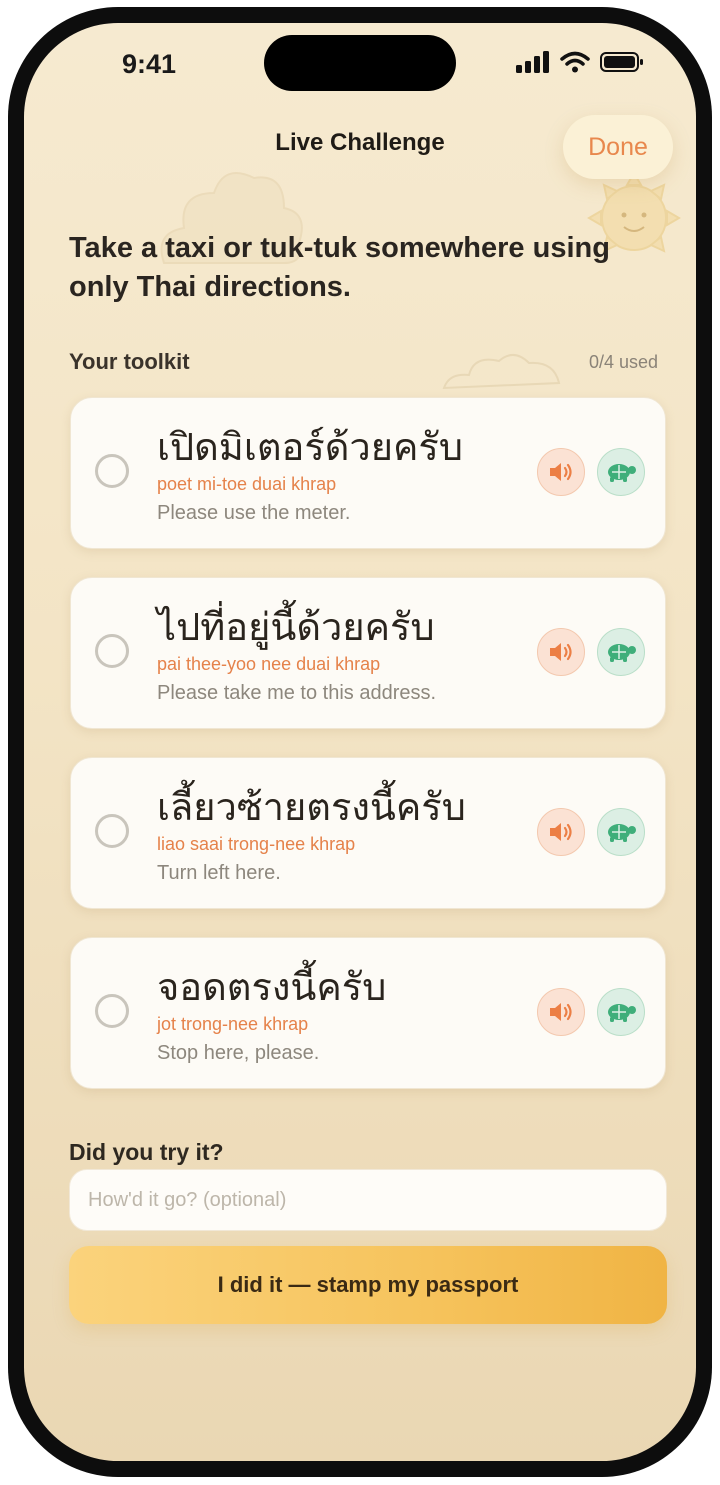 The height and width of the screenshot is (1485, 720). Describe the element at coordinates (272, 987) in the screenshot. I see `phrase-thai: จอดตรงนี้ครับ` at that location.